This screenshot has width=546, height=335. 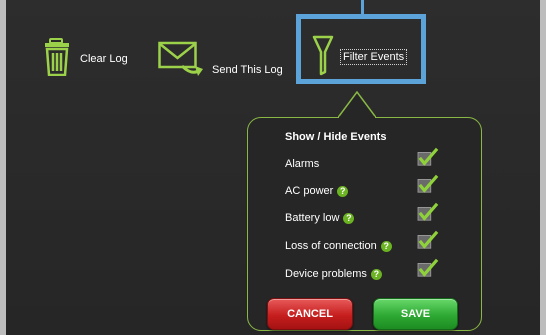 What do you see at coordinates (415, 314) in the screenshot?
I see `save-button: SAVE` at bounding box center [415, 314].